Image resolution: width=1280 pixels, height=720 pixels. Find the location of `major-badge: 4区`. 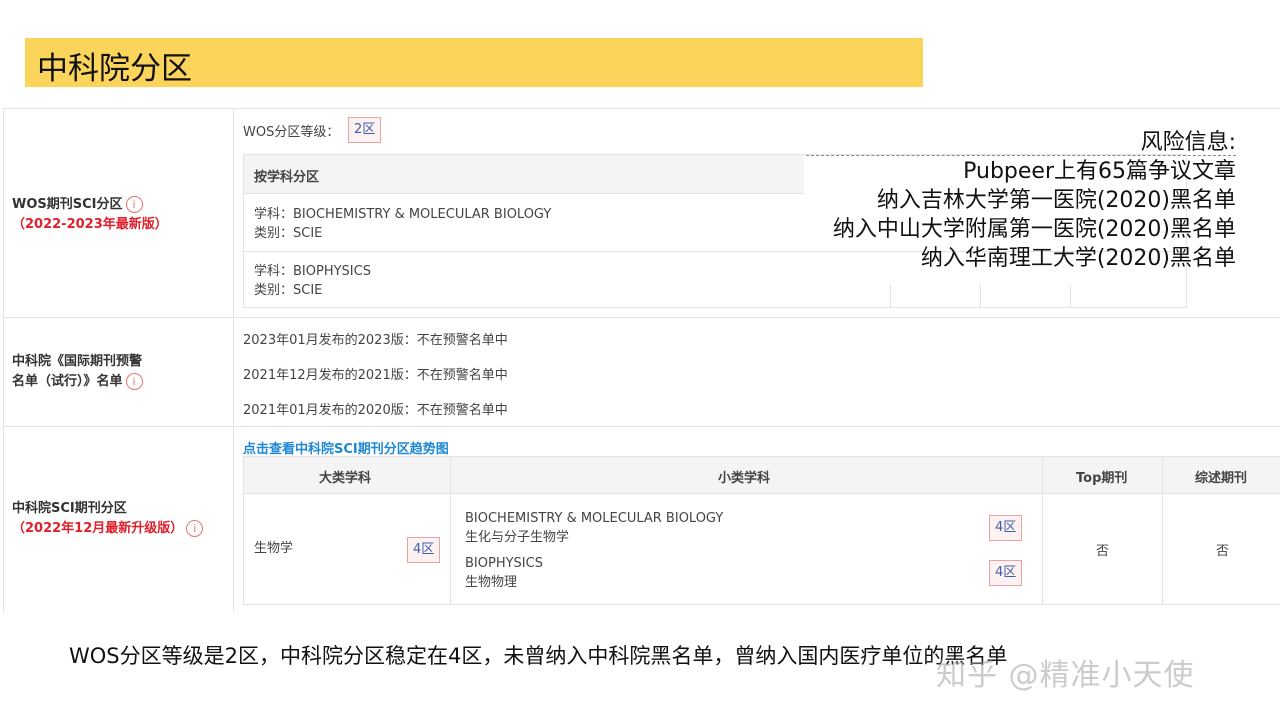

major-badge: 4区 is located at coordinates (424, 550).